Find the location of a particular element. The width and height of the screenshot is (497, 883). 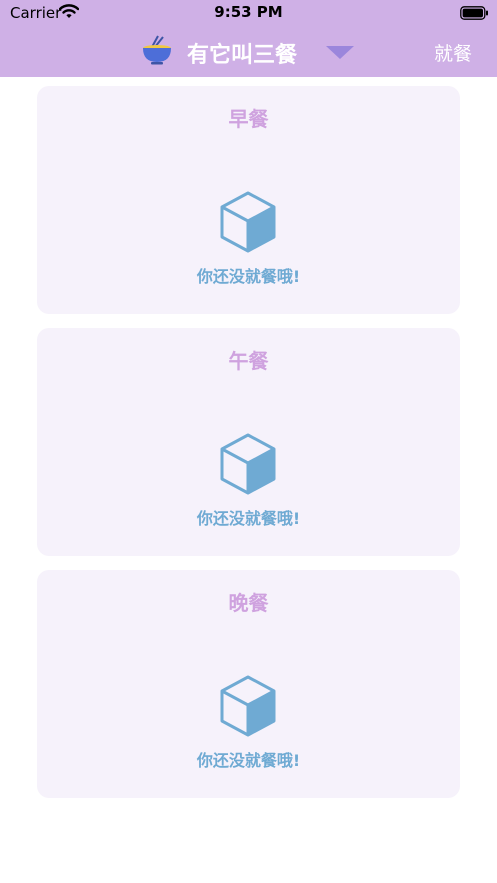

dropdown-triangle-icon is located at coordinates (340, 54).